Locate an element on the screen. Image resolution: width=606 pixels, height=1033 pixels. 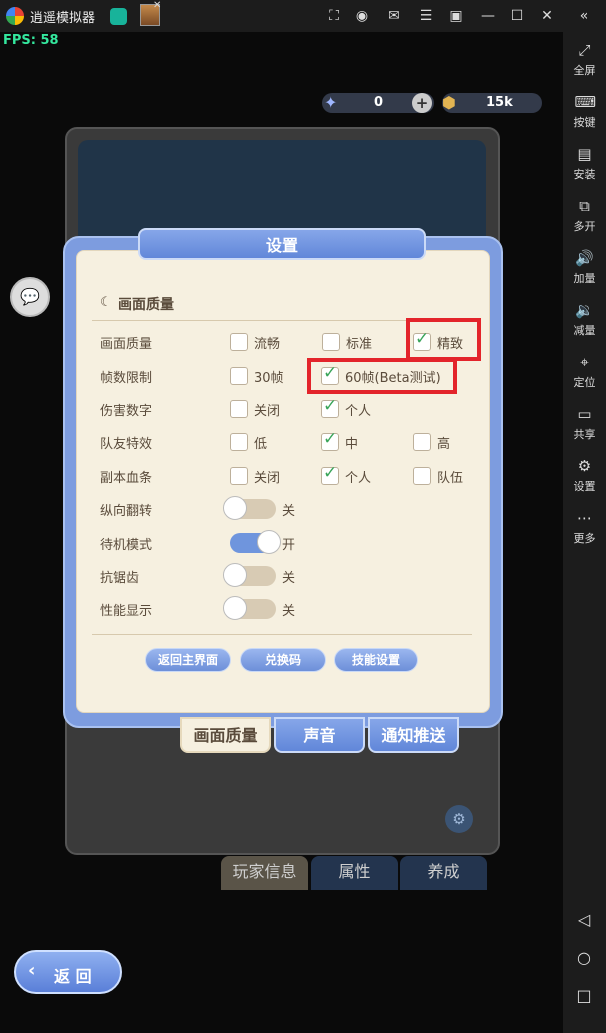
close-icon: ✕ is located at coordinates (547, 16).